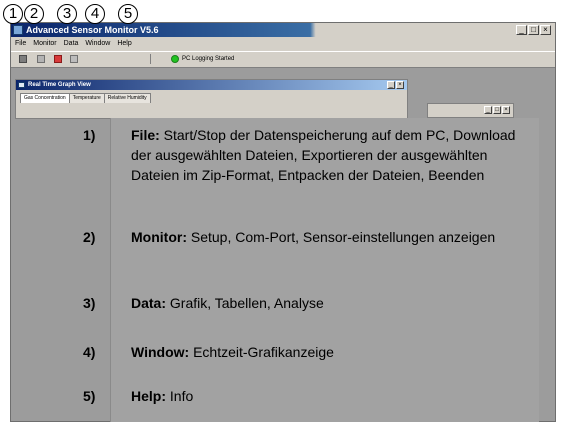 The width and height of the screenshot is (561, 428). I want to click on maximize-button: □, so click(533, 30).